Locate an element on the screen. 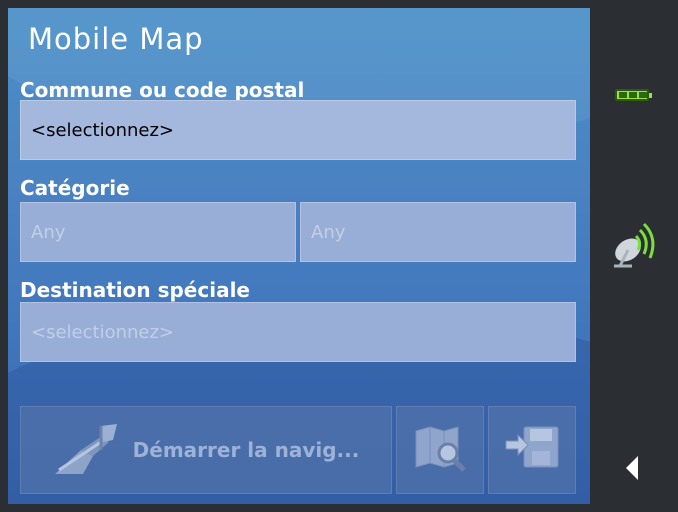  destination-field: <selectionnez> is located at coordinates (298, 332).